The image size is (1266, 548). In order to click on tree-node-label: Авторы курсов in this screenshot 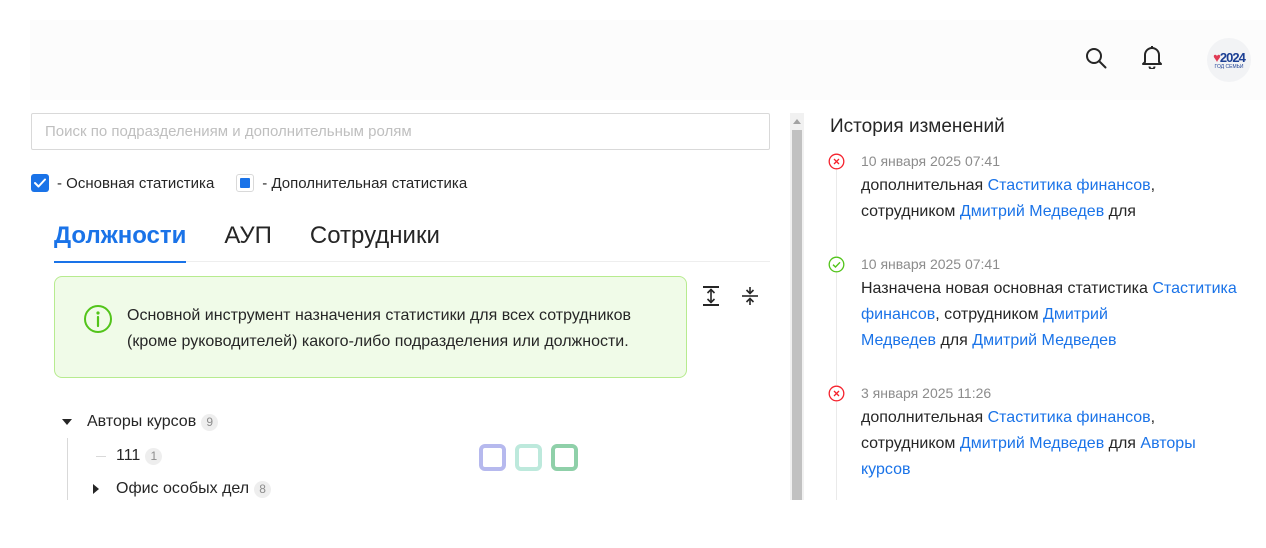, I will do `click(142, 421)`.